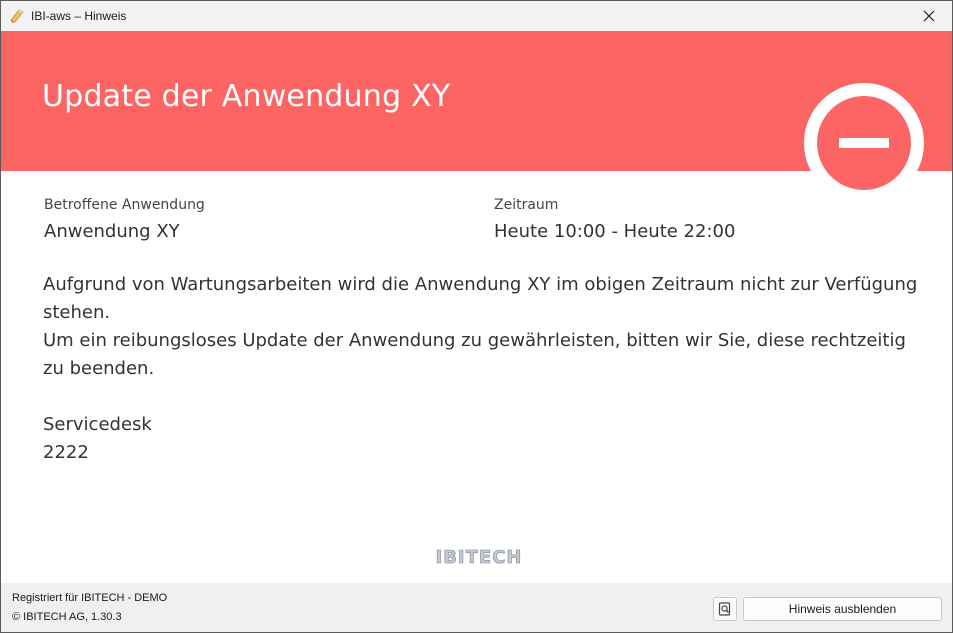  Describe the element at coordinates (246, 96) in the screenshot. I see `notice-title: Update der Anwendung XY` at that location.